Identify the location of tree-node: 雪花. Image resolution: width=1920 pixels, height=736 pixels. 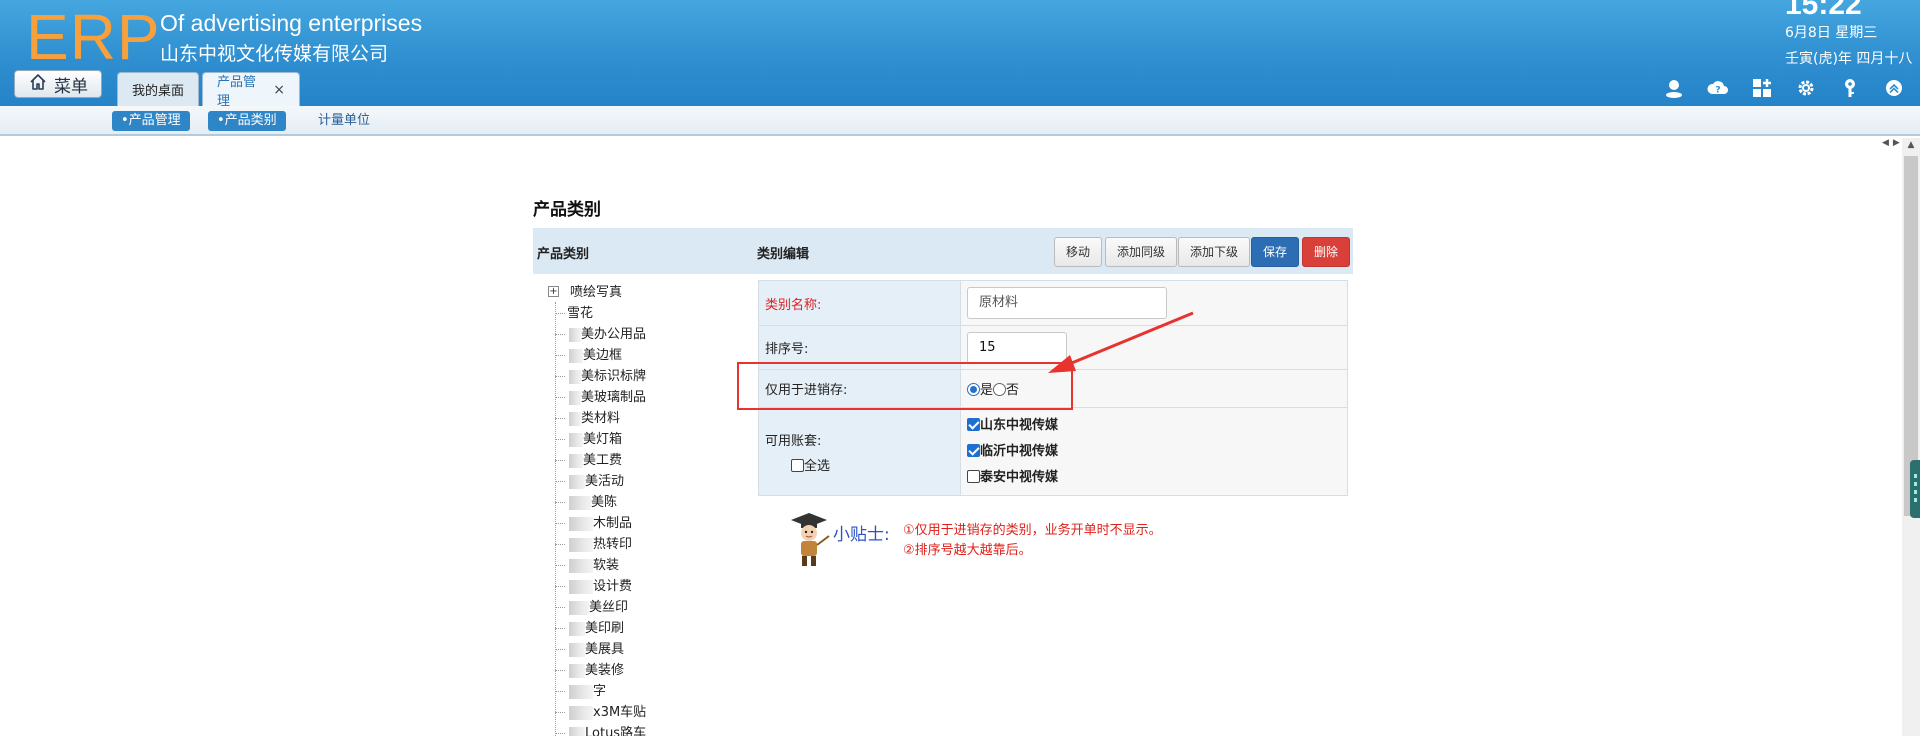
(570, 313).